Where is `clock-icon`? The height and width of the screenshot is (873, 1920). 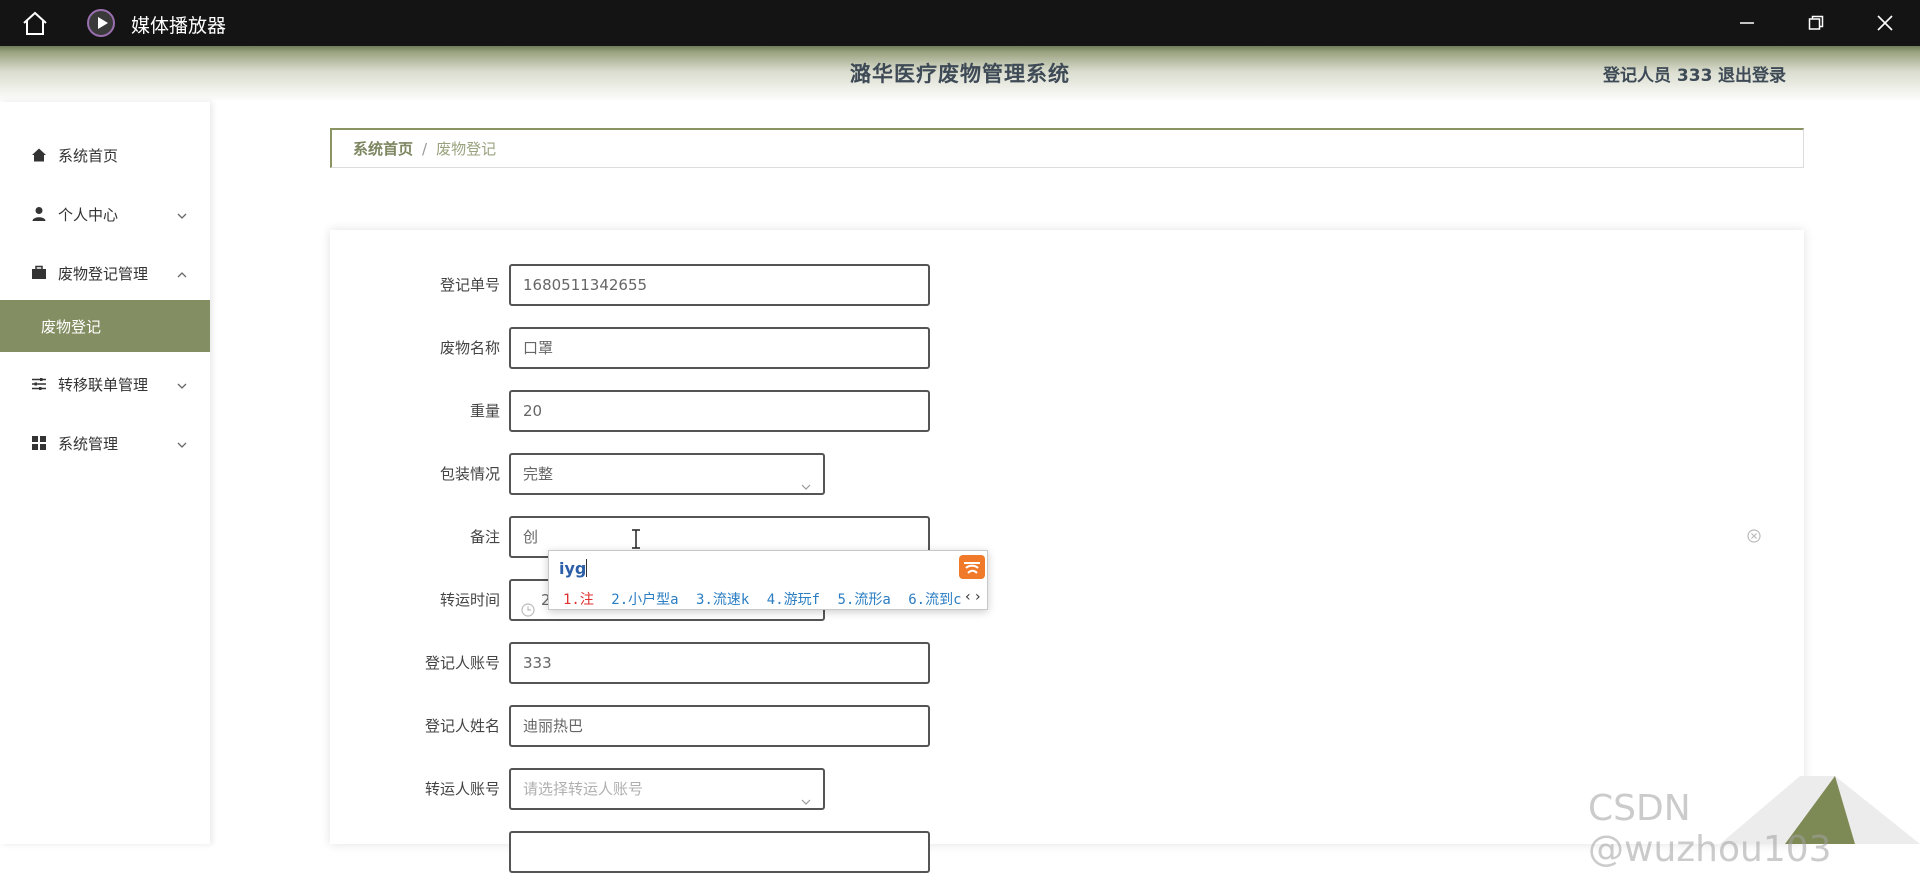 clock-icon is located at coordinates (528, 612).